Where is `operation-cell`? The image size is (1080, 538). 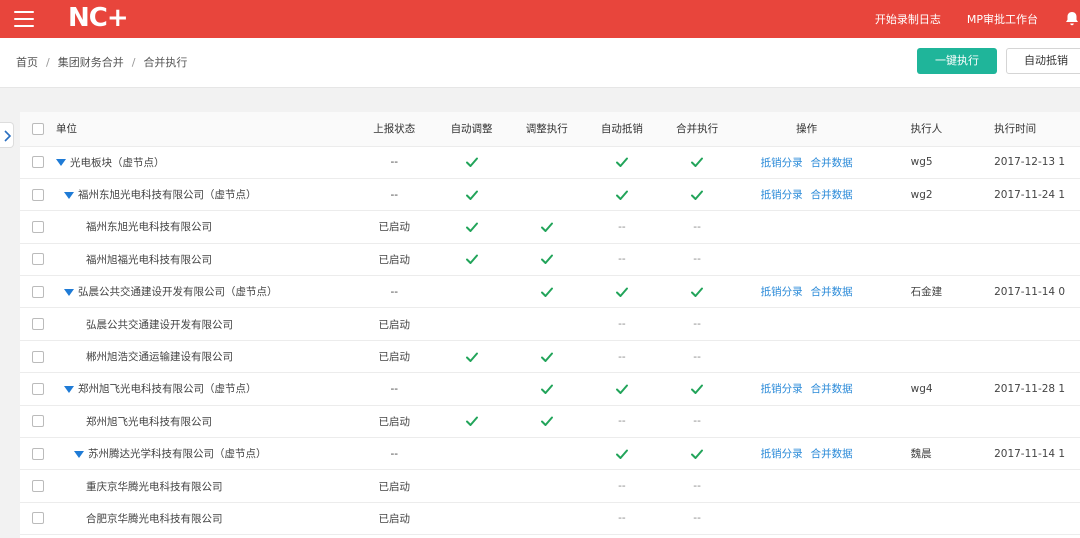 operation-cell is located at coordinates (806, 357).